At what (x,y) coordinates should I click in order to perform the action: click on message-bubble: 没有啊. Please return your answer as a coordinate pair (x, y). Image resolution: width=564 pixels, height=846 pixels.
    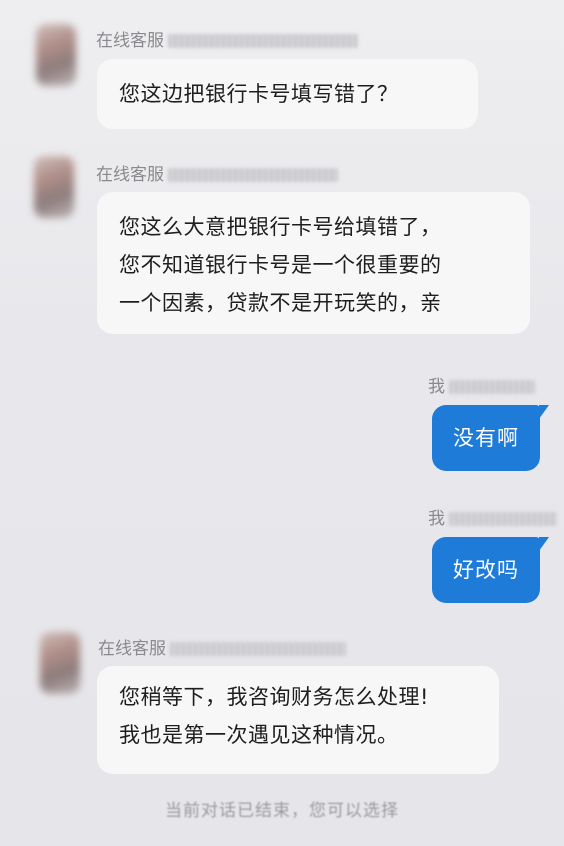
    Looking at the image, I should click on (490, 438).